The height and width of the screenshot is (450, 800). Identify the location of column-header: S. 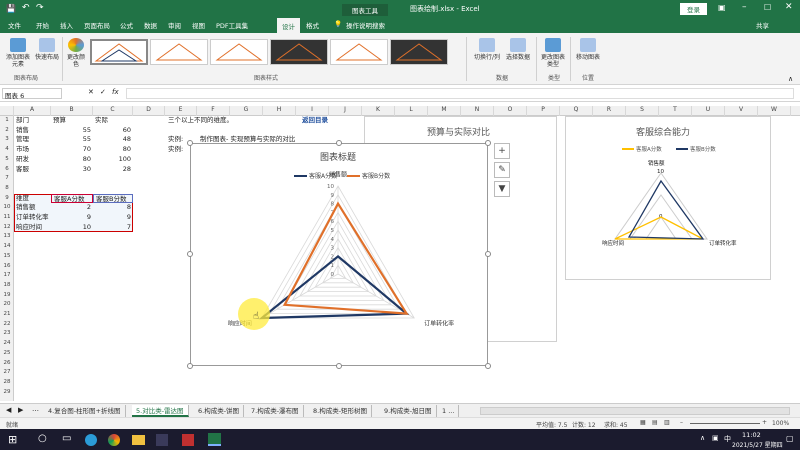
(642, 111).